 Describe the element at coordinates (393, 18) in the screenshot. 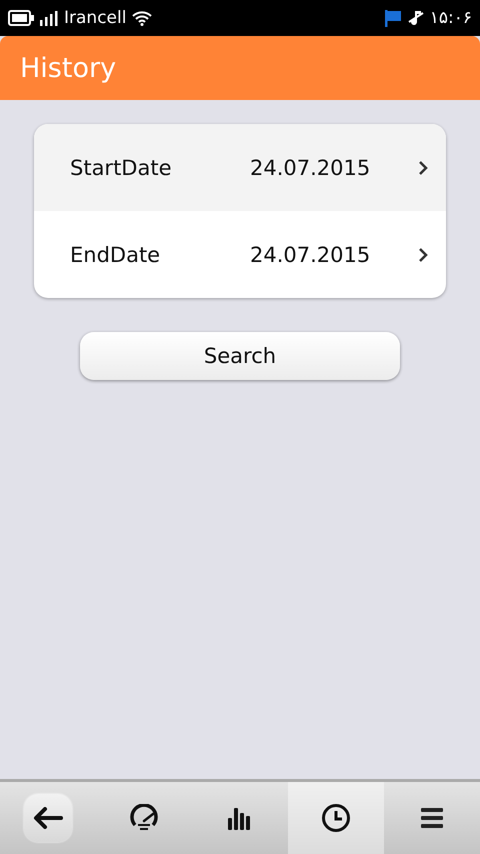

I see `flag-icon` at that location.